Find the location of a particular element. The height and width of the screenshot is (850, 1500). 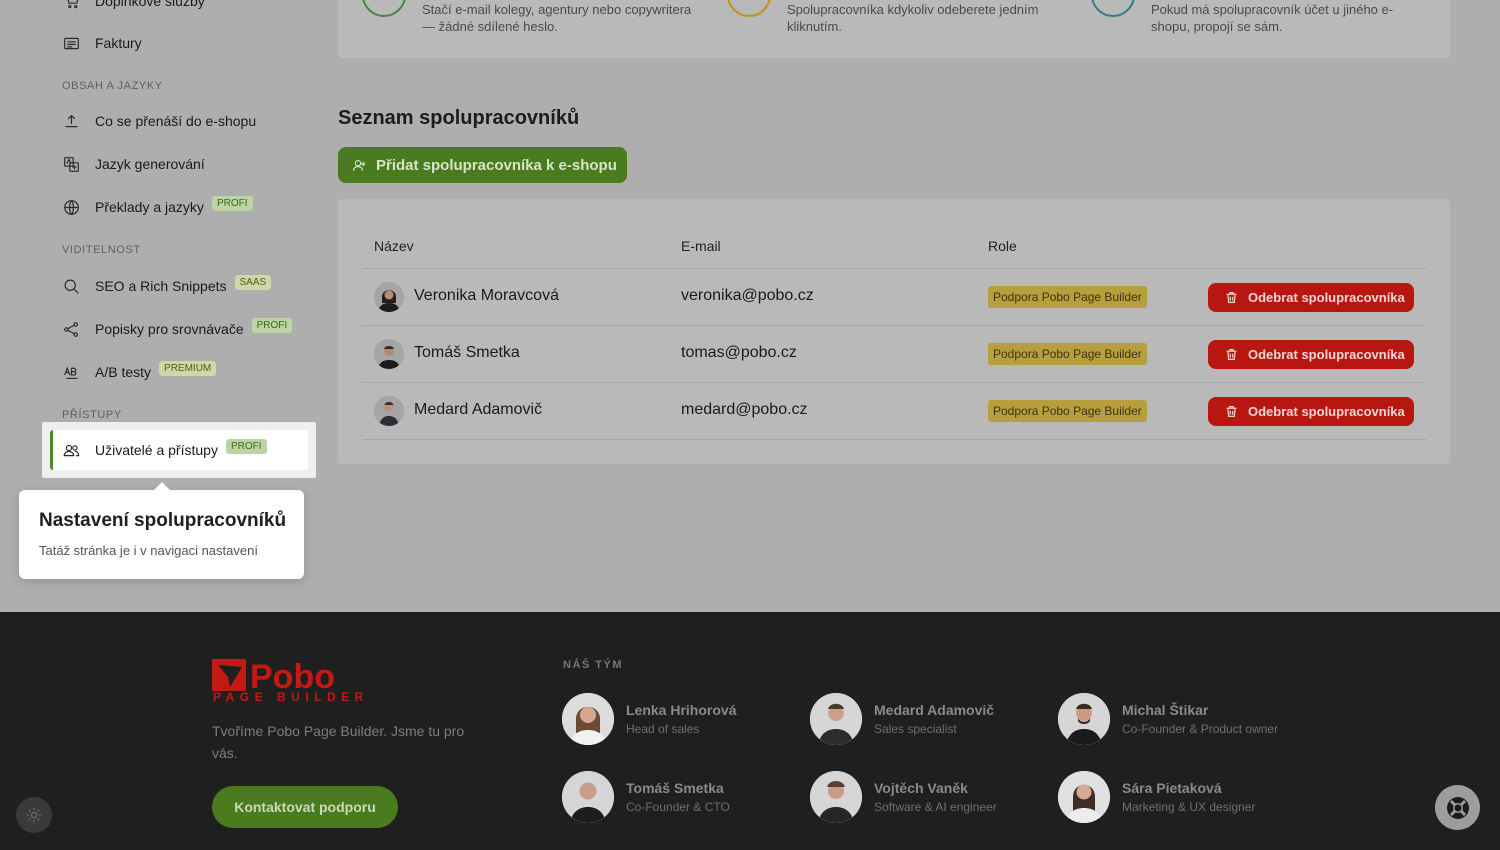

team-member-role: Sales specialist is located at coordinates (915, 729).